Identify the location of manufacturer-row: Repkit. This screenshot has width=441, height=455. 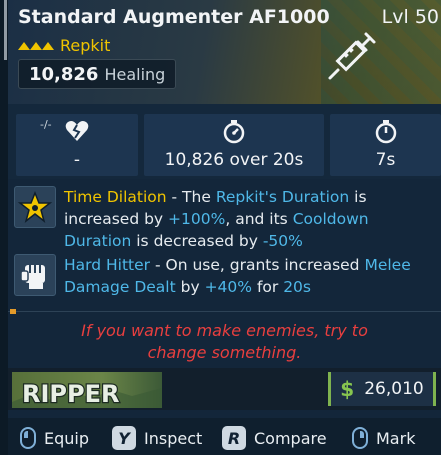
(64, 45).